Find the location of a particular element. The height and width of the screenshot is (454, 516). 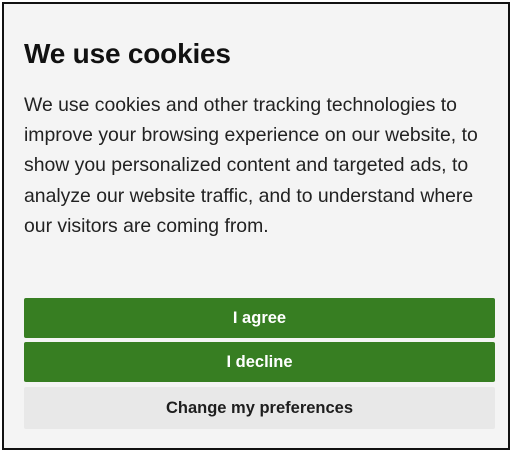

agree-button: I agree is located at coordinates (259, 318).